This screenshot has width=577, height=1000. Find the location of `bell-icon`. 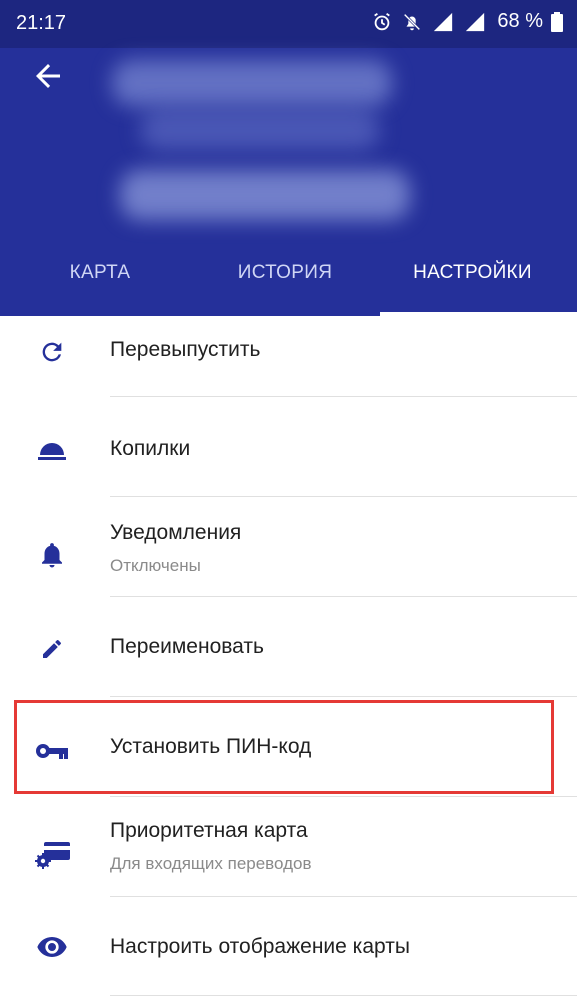

bell-icon is located at coordinates (52, 555).